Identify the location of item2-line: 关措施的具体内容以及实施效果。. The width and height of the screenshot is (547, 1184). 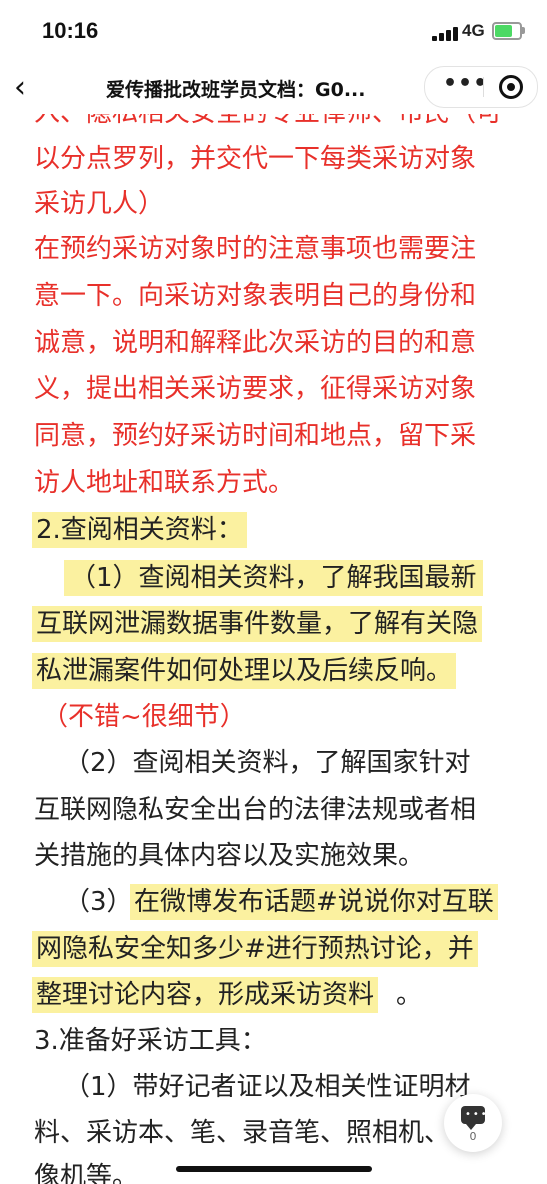
(229, 856).